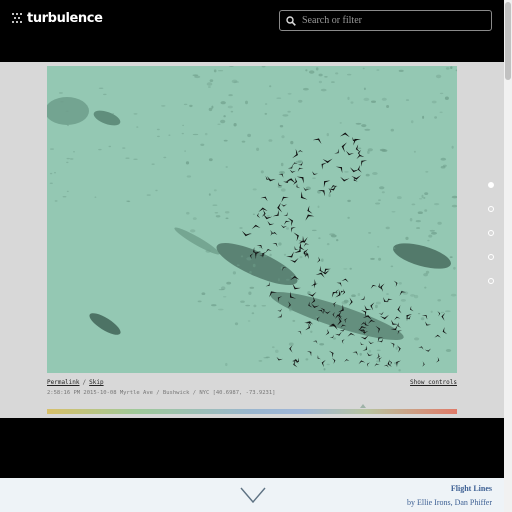  I want to click on next-post-authors: by Ellie Irons, Dan Phiffer, so click(449, 502).